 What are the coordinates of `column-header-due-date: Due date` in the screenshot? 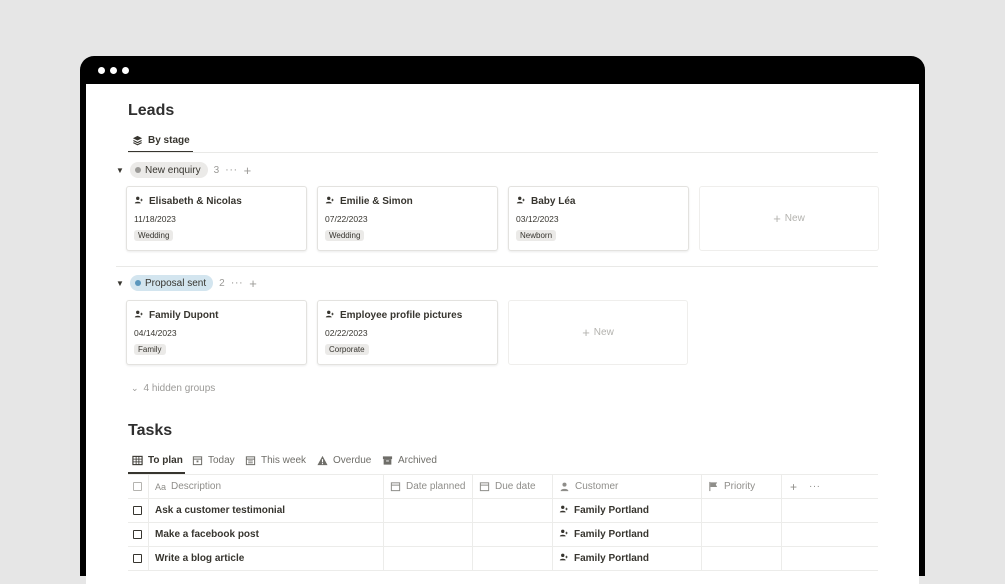 It's located at (513, 486).